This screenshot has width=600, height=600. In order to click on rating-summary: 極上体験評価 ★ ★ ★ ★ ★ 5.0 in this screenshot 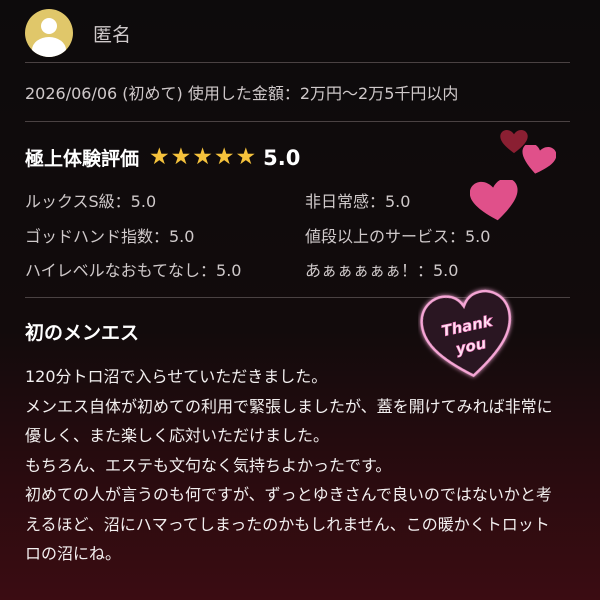, I will do `click(162, 157)`.